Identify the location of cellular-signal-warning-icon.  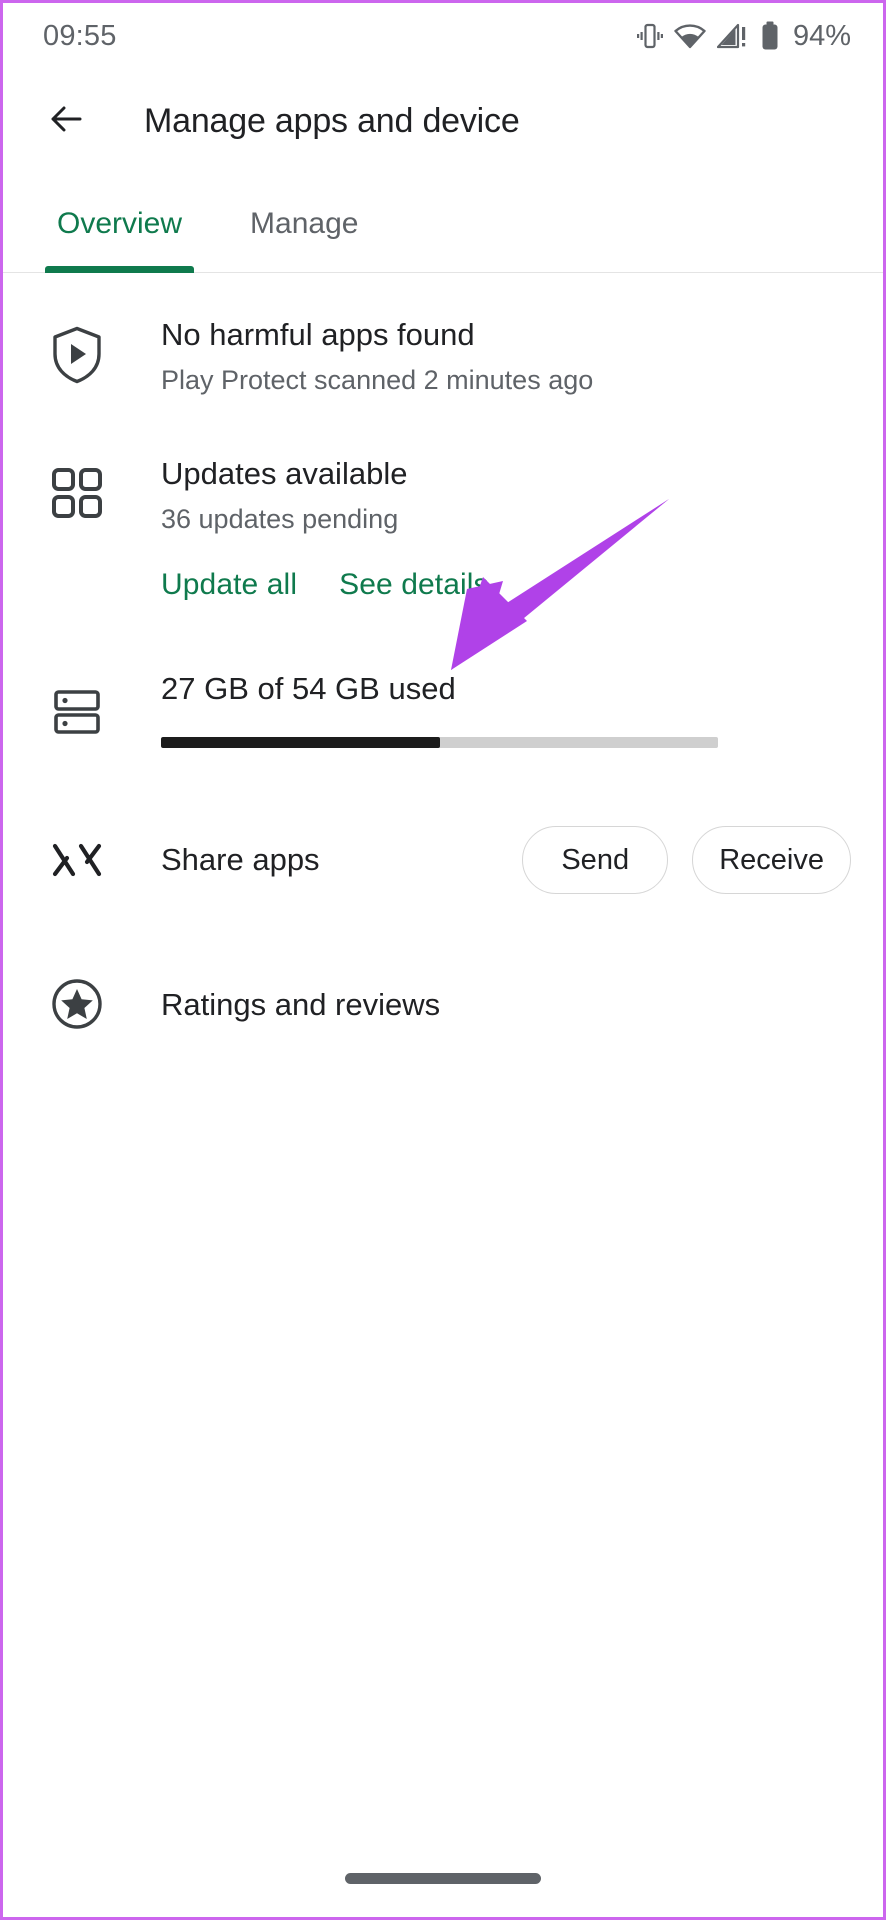
(732, 36).